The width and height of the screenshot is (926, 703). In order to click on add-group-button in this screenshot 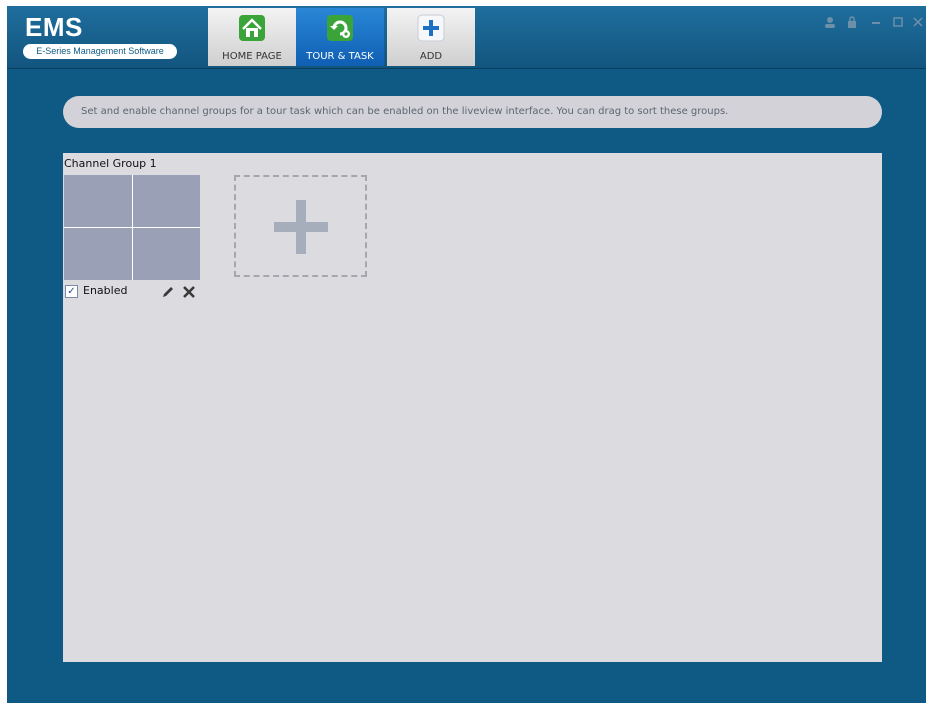, I will do `click(300, 226)`.